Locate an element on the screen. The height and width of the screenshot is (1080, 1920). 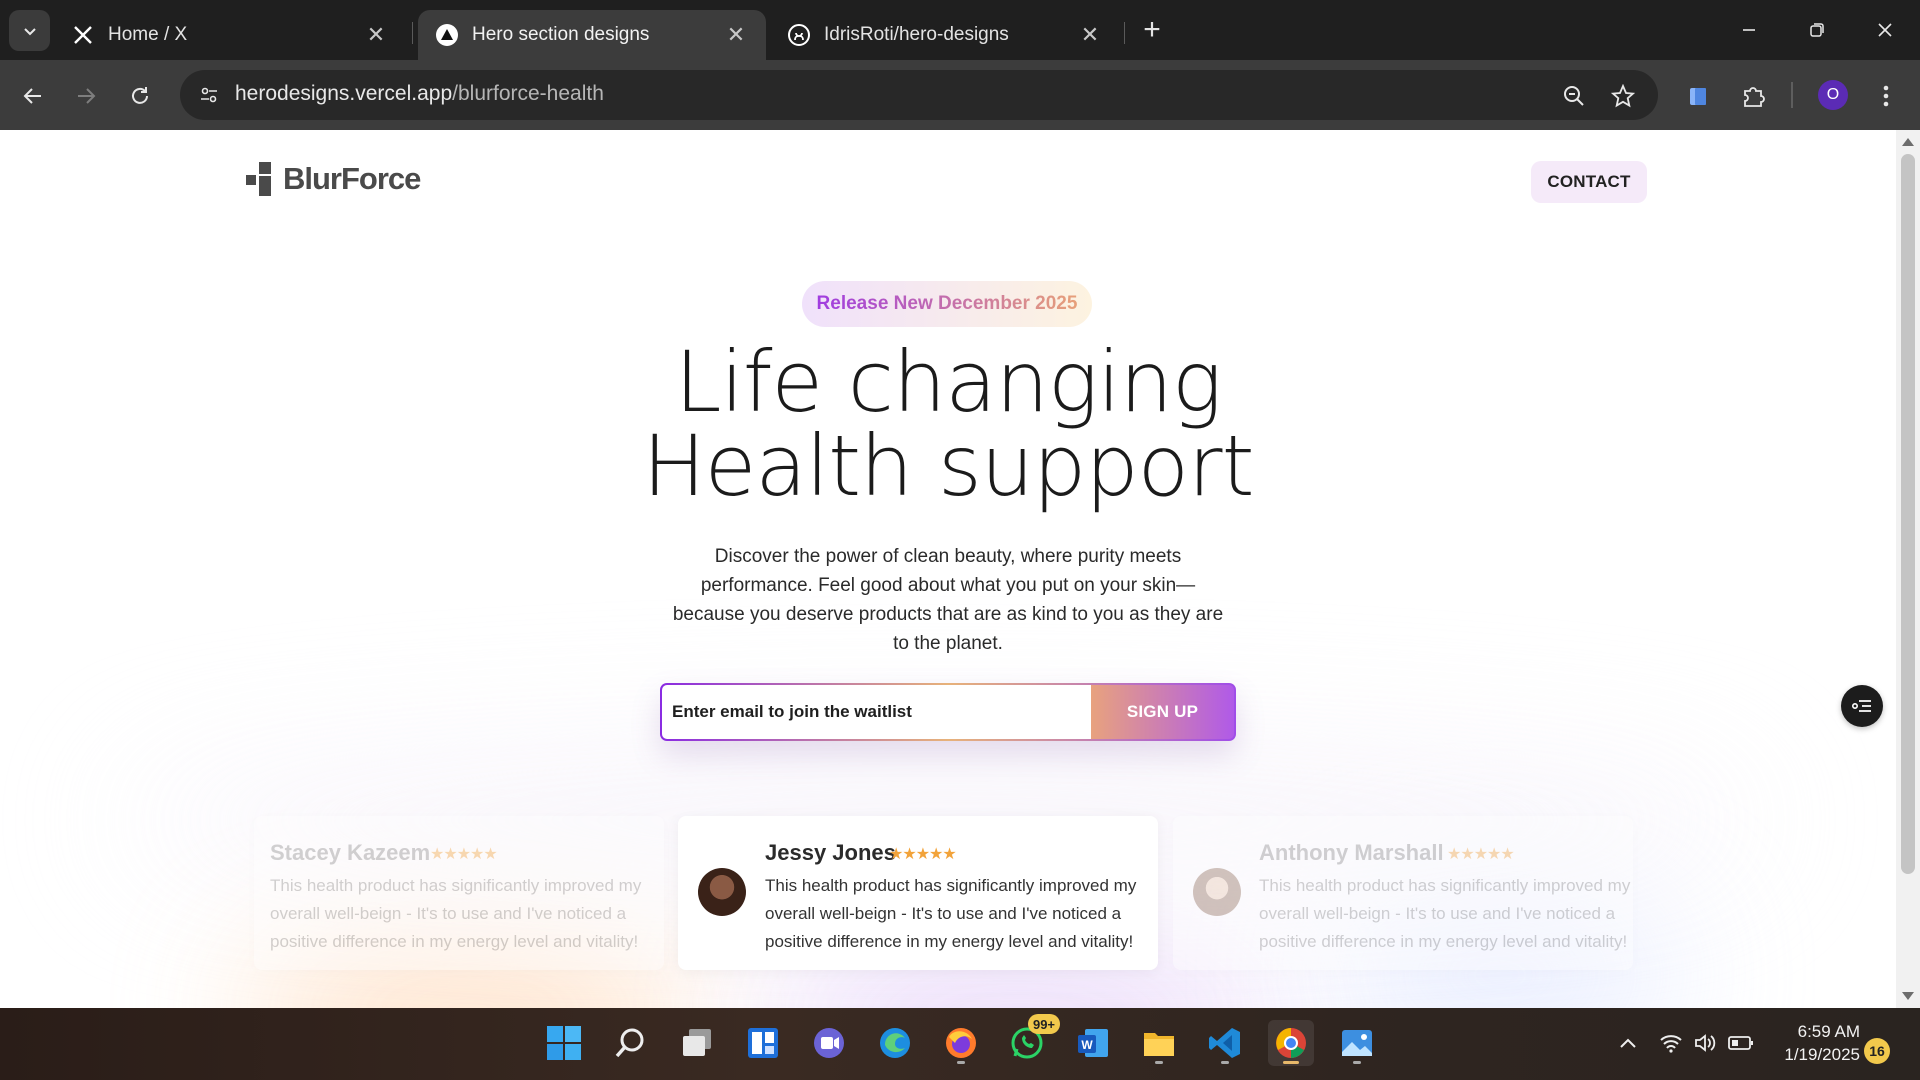
puzzle-icon is located at coordinates (1754, 97).